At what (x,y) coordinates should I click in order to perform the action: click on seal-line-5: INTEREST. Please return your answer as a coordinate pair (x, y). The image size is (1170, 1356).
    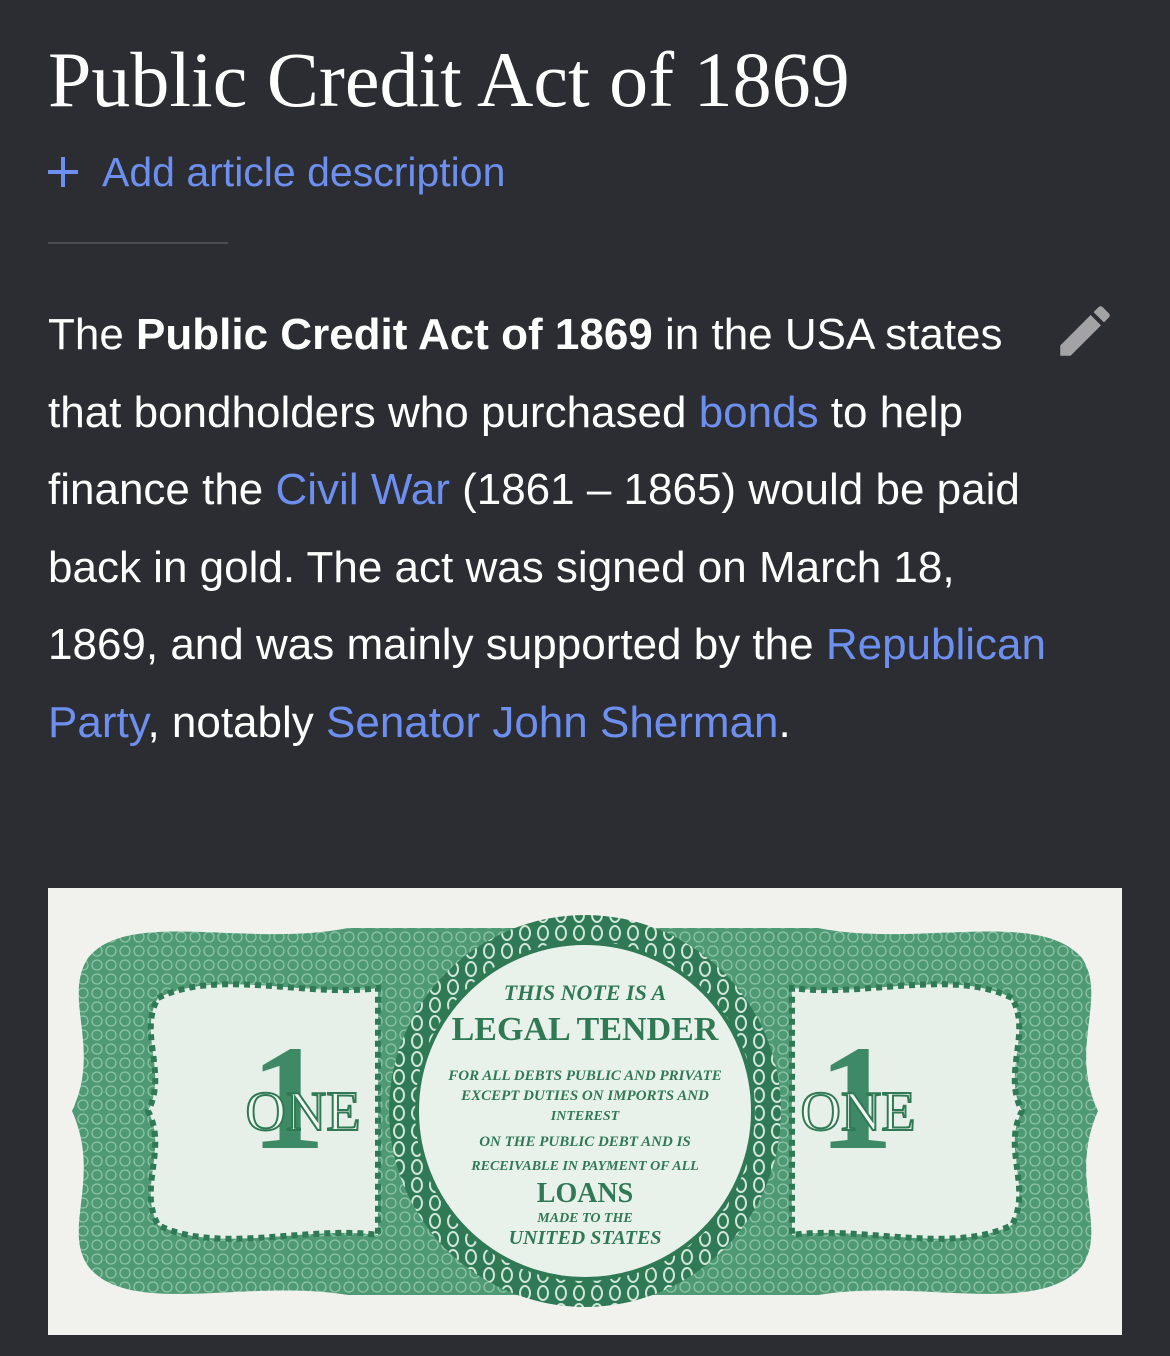
    Looking at the image, I should click on (585, 1116).